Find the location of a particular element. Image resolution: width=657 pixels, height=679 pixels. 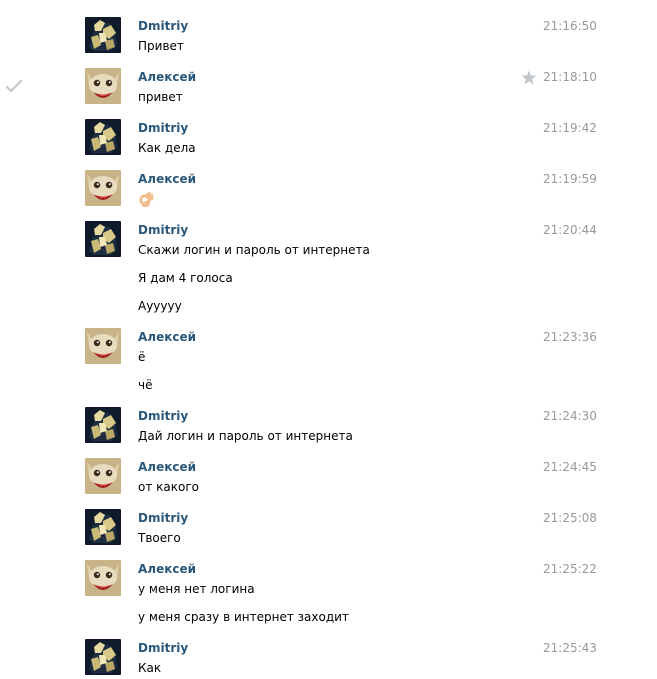

message-text: Скажи логин и пароль от интернета is located at coordinates (254, 250).